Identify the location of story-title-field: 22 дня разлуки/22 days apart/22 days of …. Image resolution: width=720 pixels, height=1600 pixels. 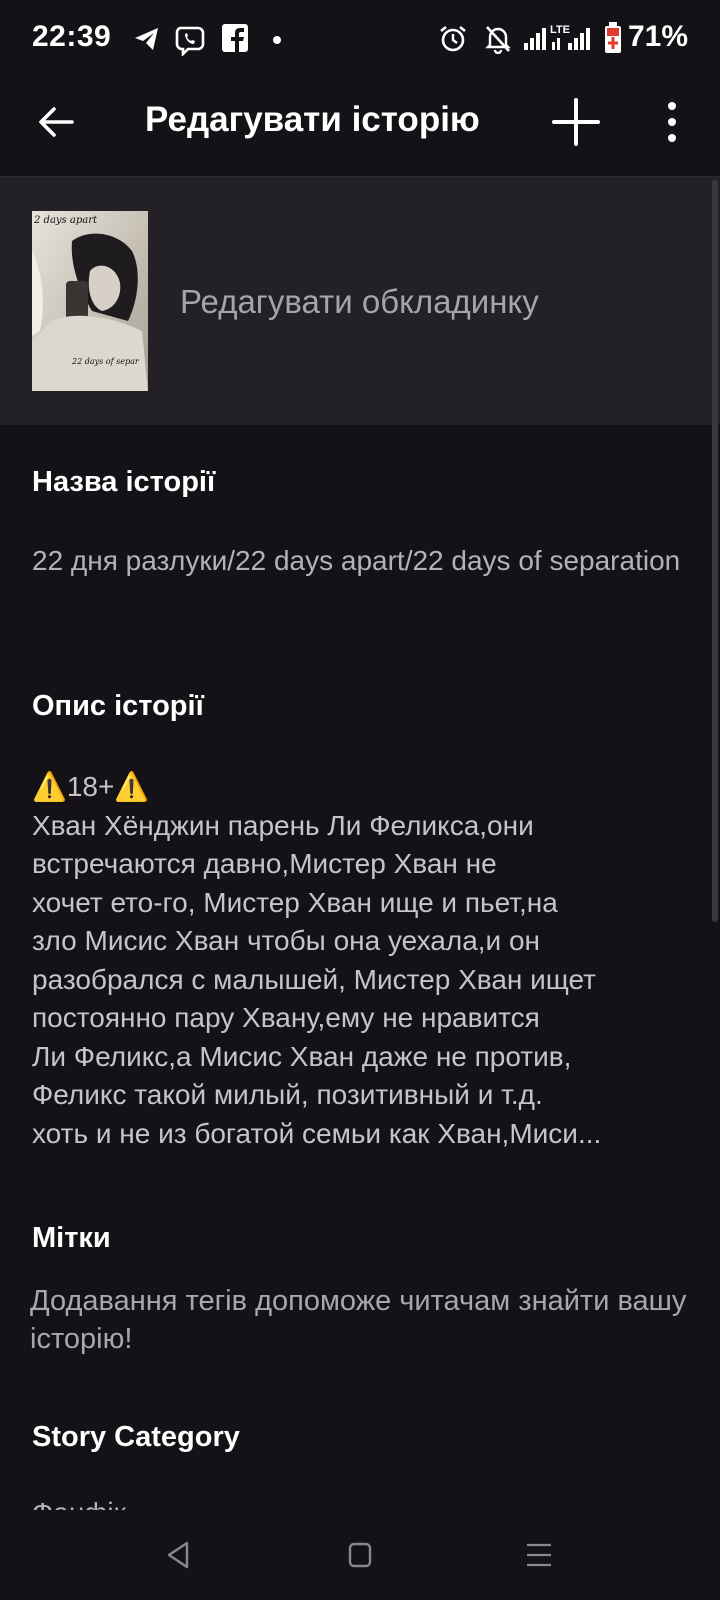
(362, 561).